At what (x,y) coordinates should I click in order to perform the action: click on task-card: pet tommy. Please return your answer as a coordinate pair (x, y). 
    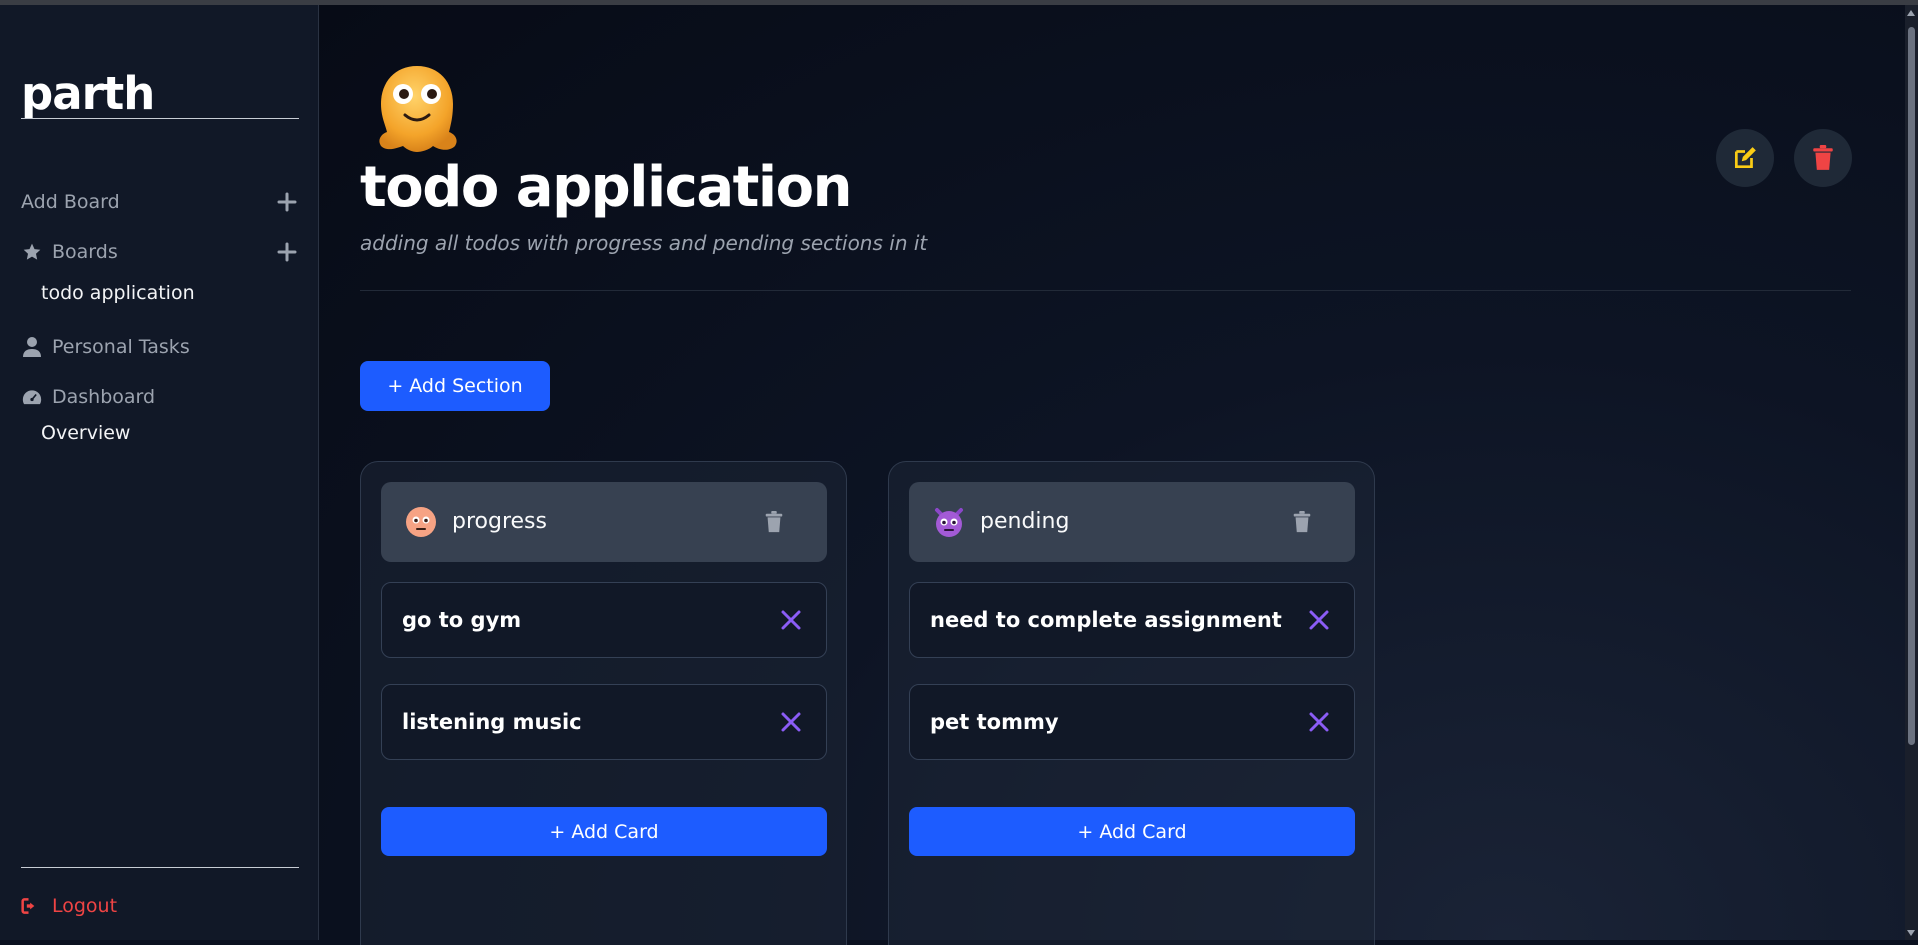
    Looking at the image, I should click on (1132, 722).